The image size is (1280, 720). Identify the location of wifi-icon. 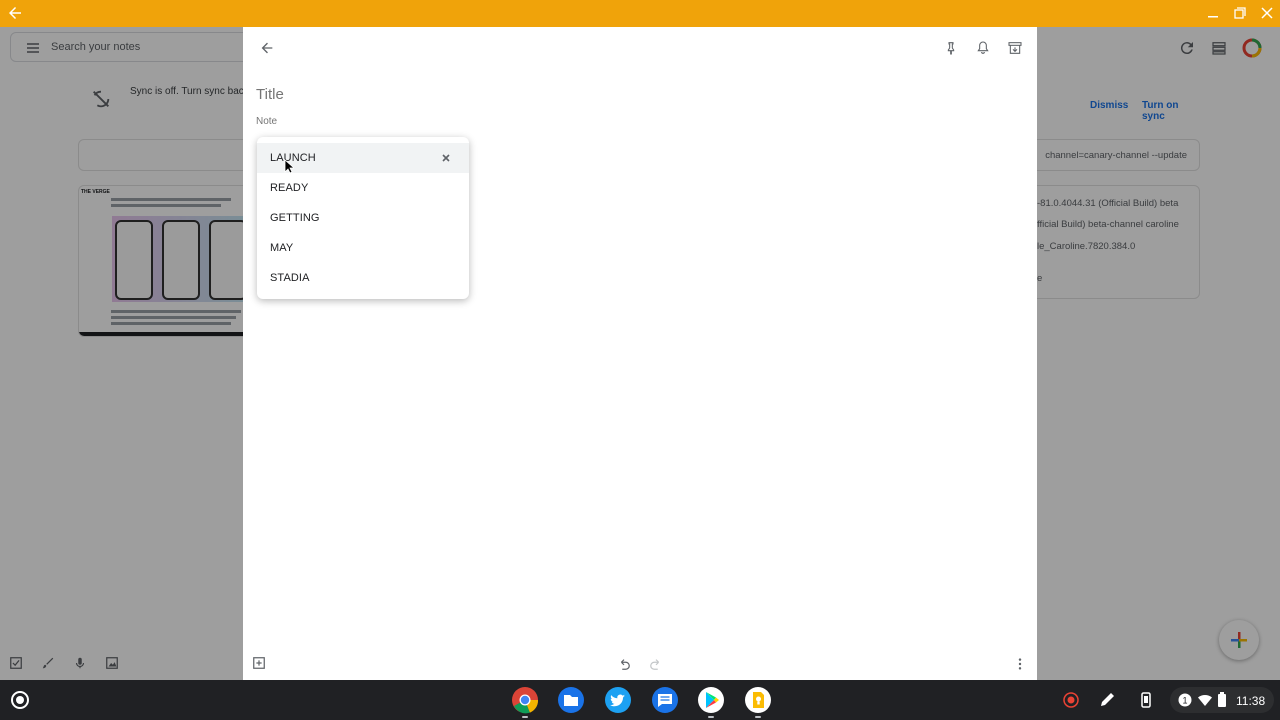
(1205, 700).